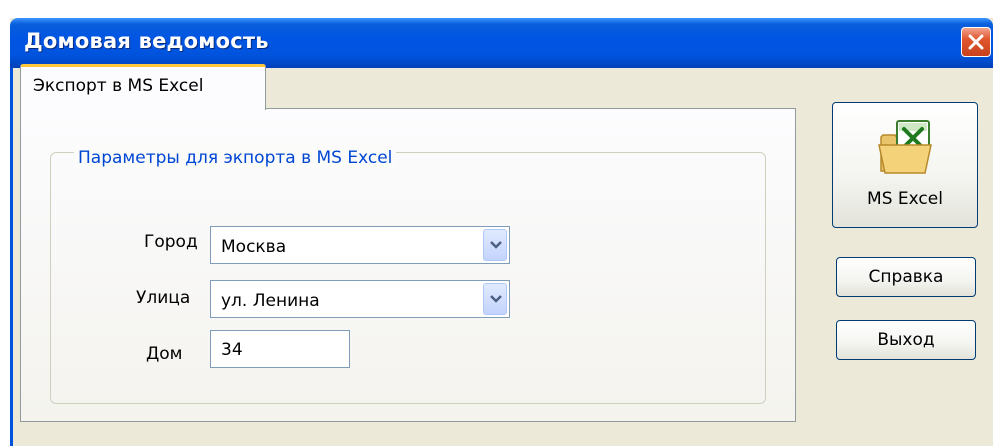  Describe the element at coordinates (235, 158) in the screenshot. I see `group-legend: Параметры для экпорта в MS Excel` at that location.